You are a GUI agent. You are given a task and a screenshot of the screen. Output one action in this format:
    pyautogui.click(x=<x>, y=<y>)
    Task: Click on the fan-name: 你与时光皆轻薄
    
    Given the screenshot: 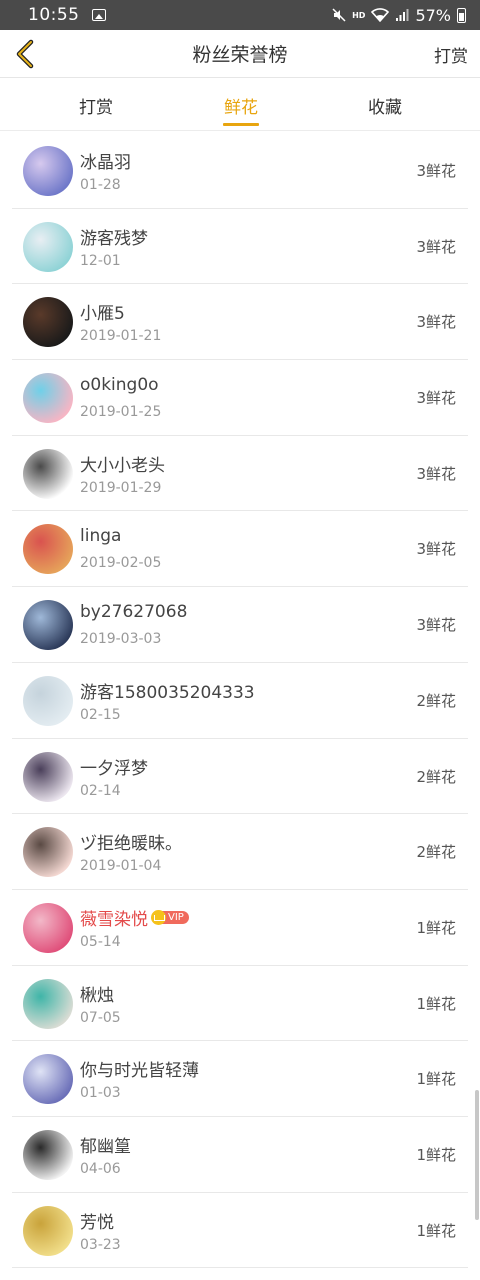 What is the action you would take?
    pyautogui.click(x=139, y=1071)
    